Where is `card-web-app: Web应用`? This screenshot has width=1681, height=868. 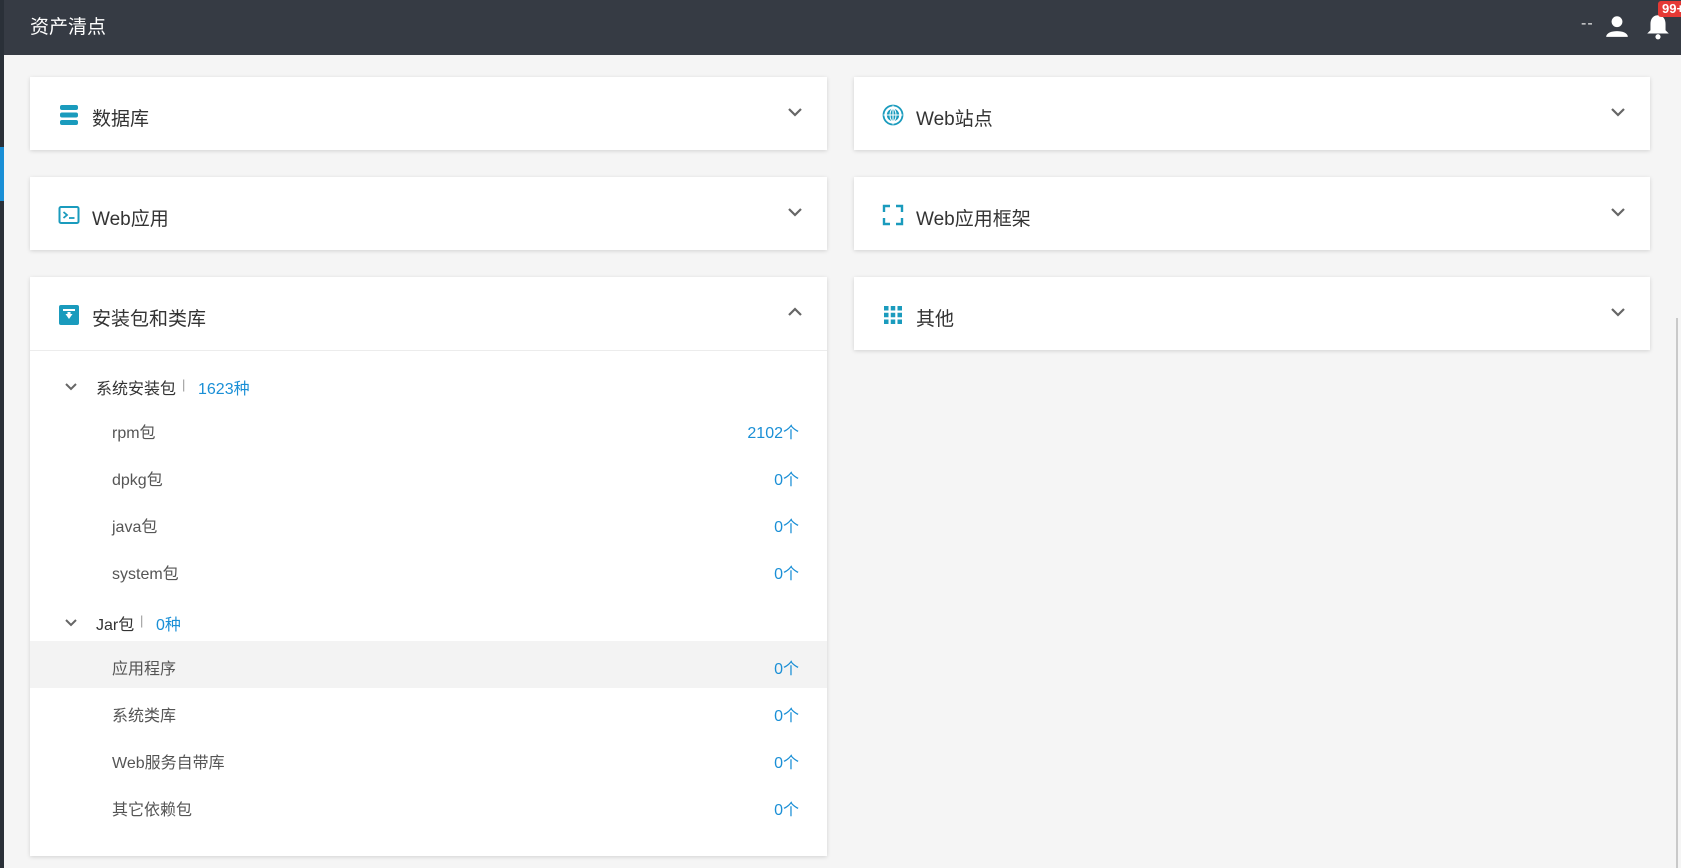
card-web-app: Web应用 is located at coordinates (428, 213).